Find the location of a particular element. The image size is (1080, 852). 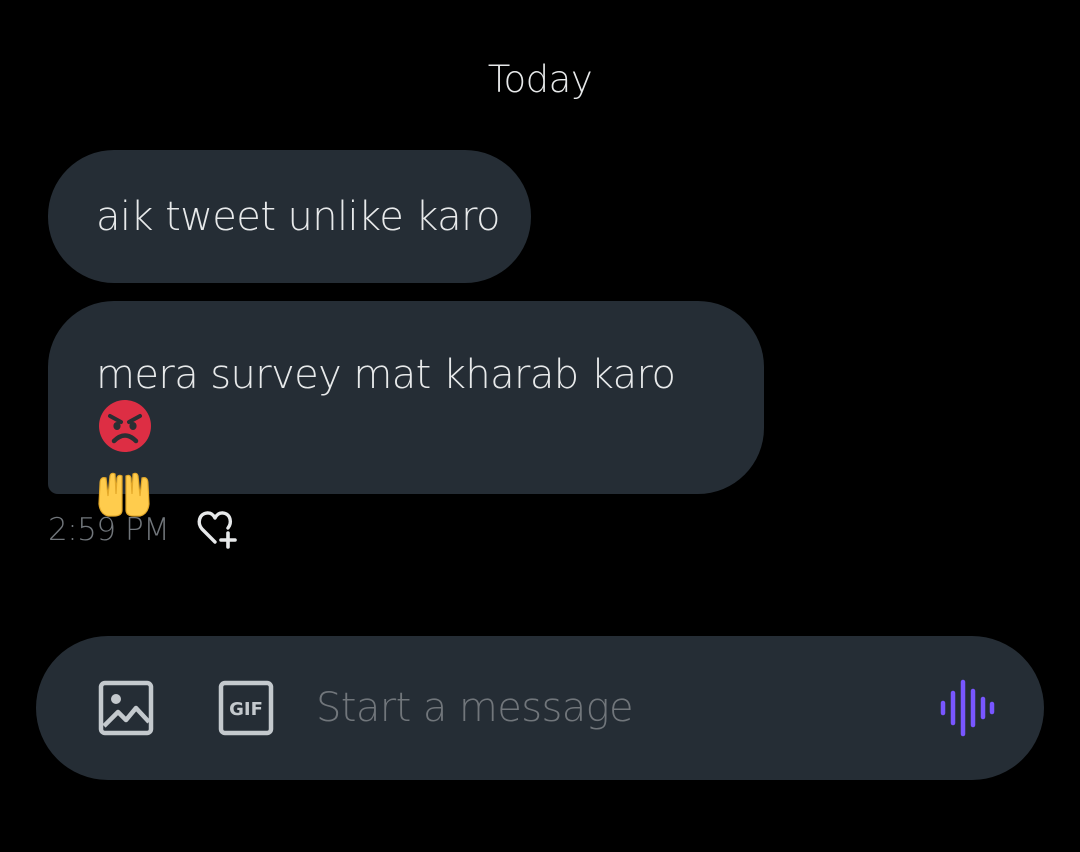

message-text: aik tweet unlike karo is located at coordinates (298, 217).